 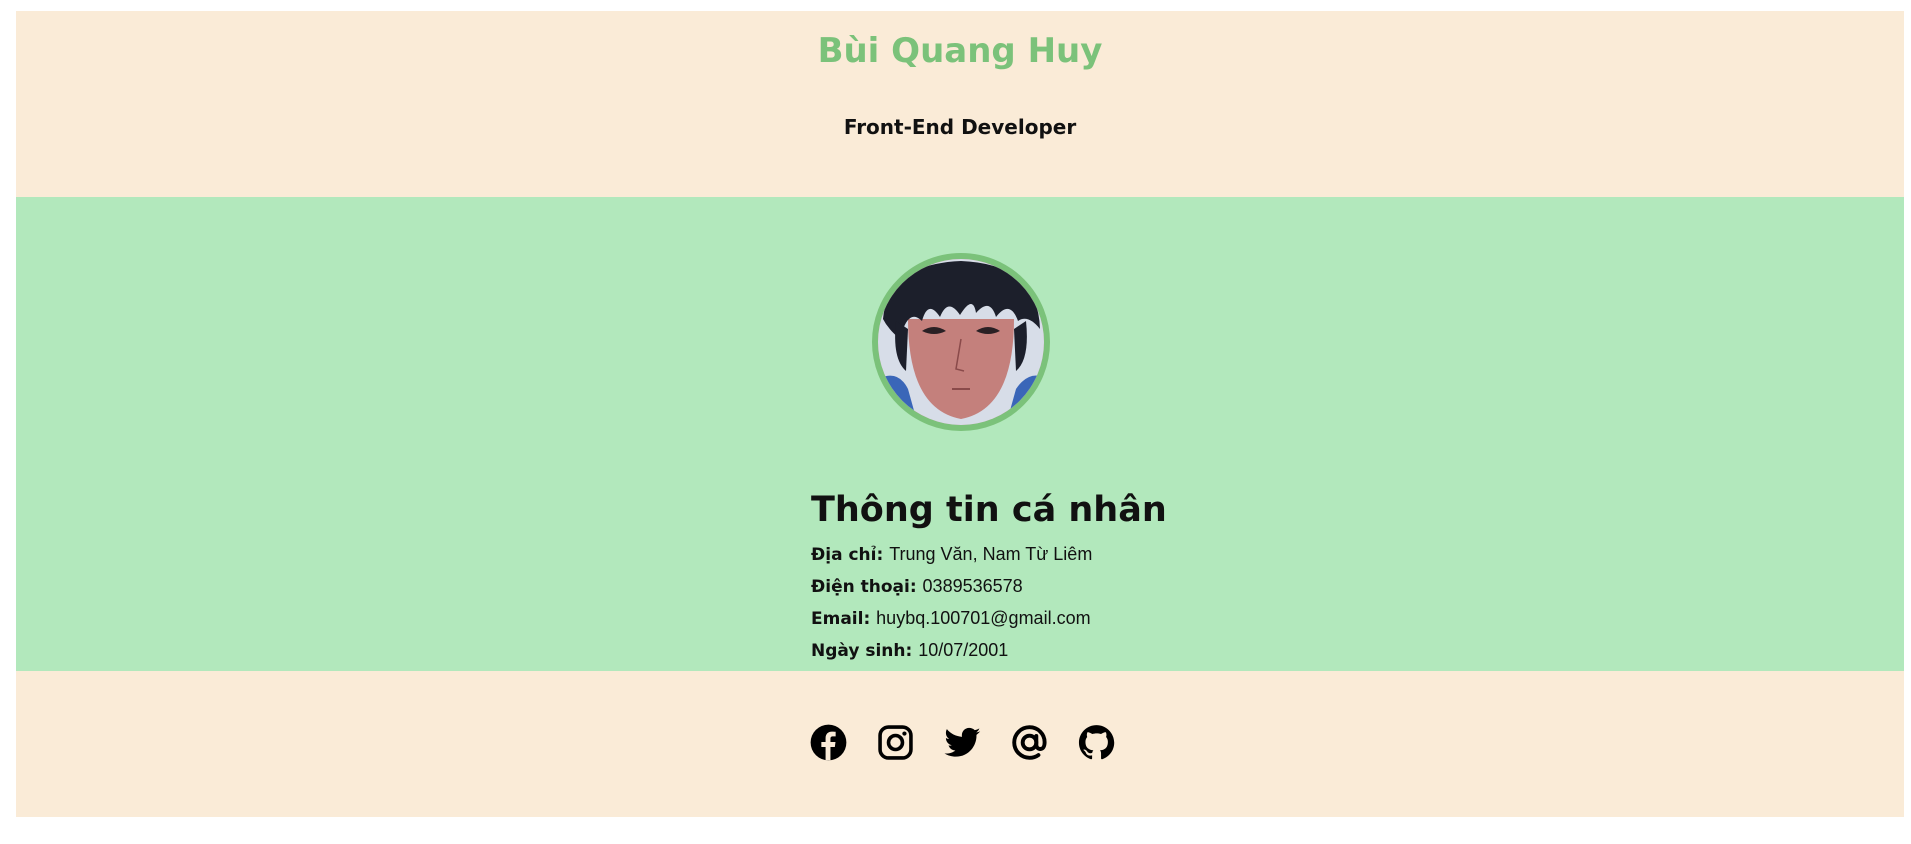 I want to click on info-label: Email:, so click(x=844, y=619).